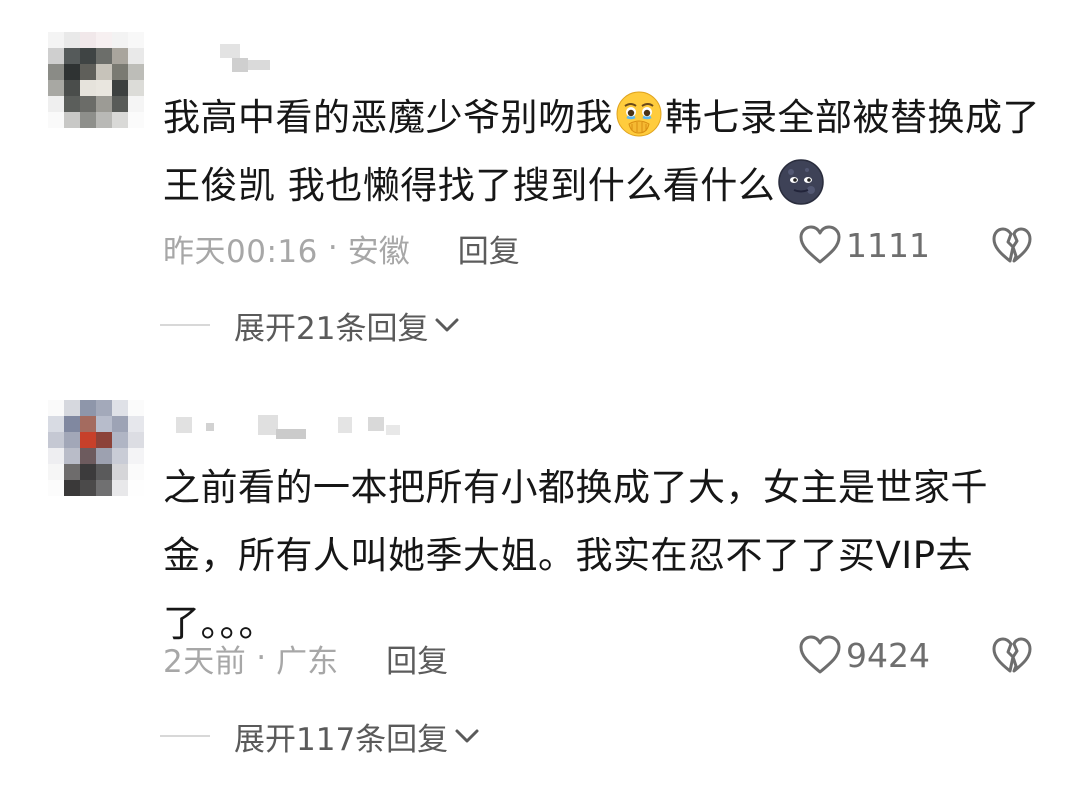 The width and height of the screenshot is (1080, 800). I want to click on like-count: 1111, so click(888, 245).